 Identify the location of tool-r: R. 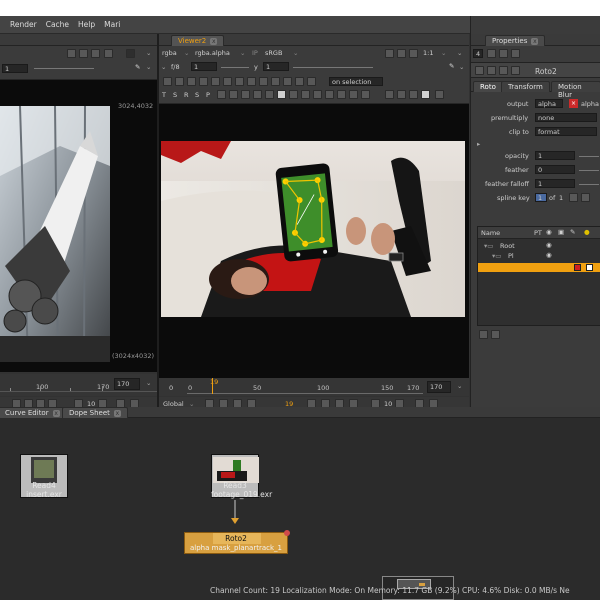
(186, 95).